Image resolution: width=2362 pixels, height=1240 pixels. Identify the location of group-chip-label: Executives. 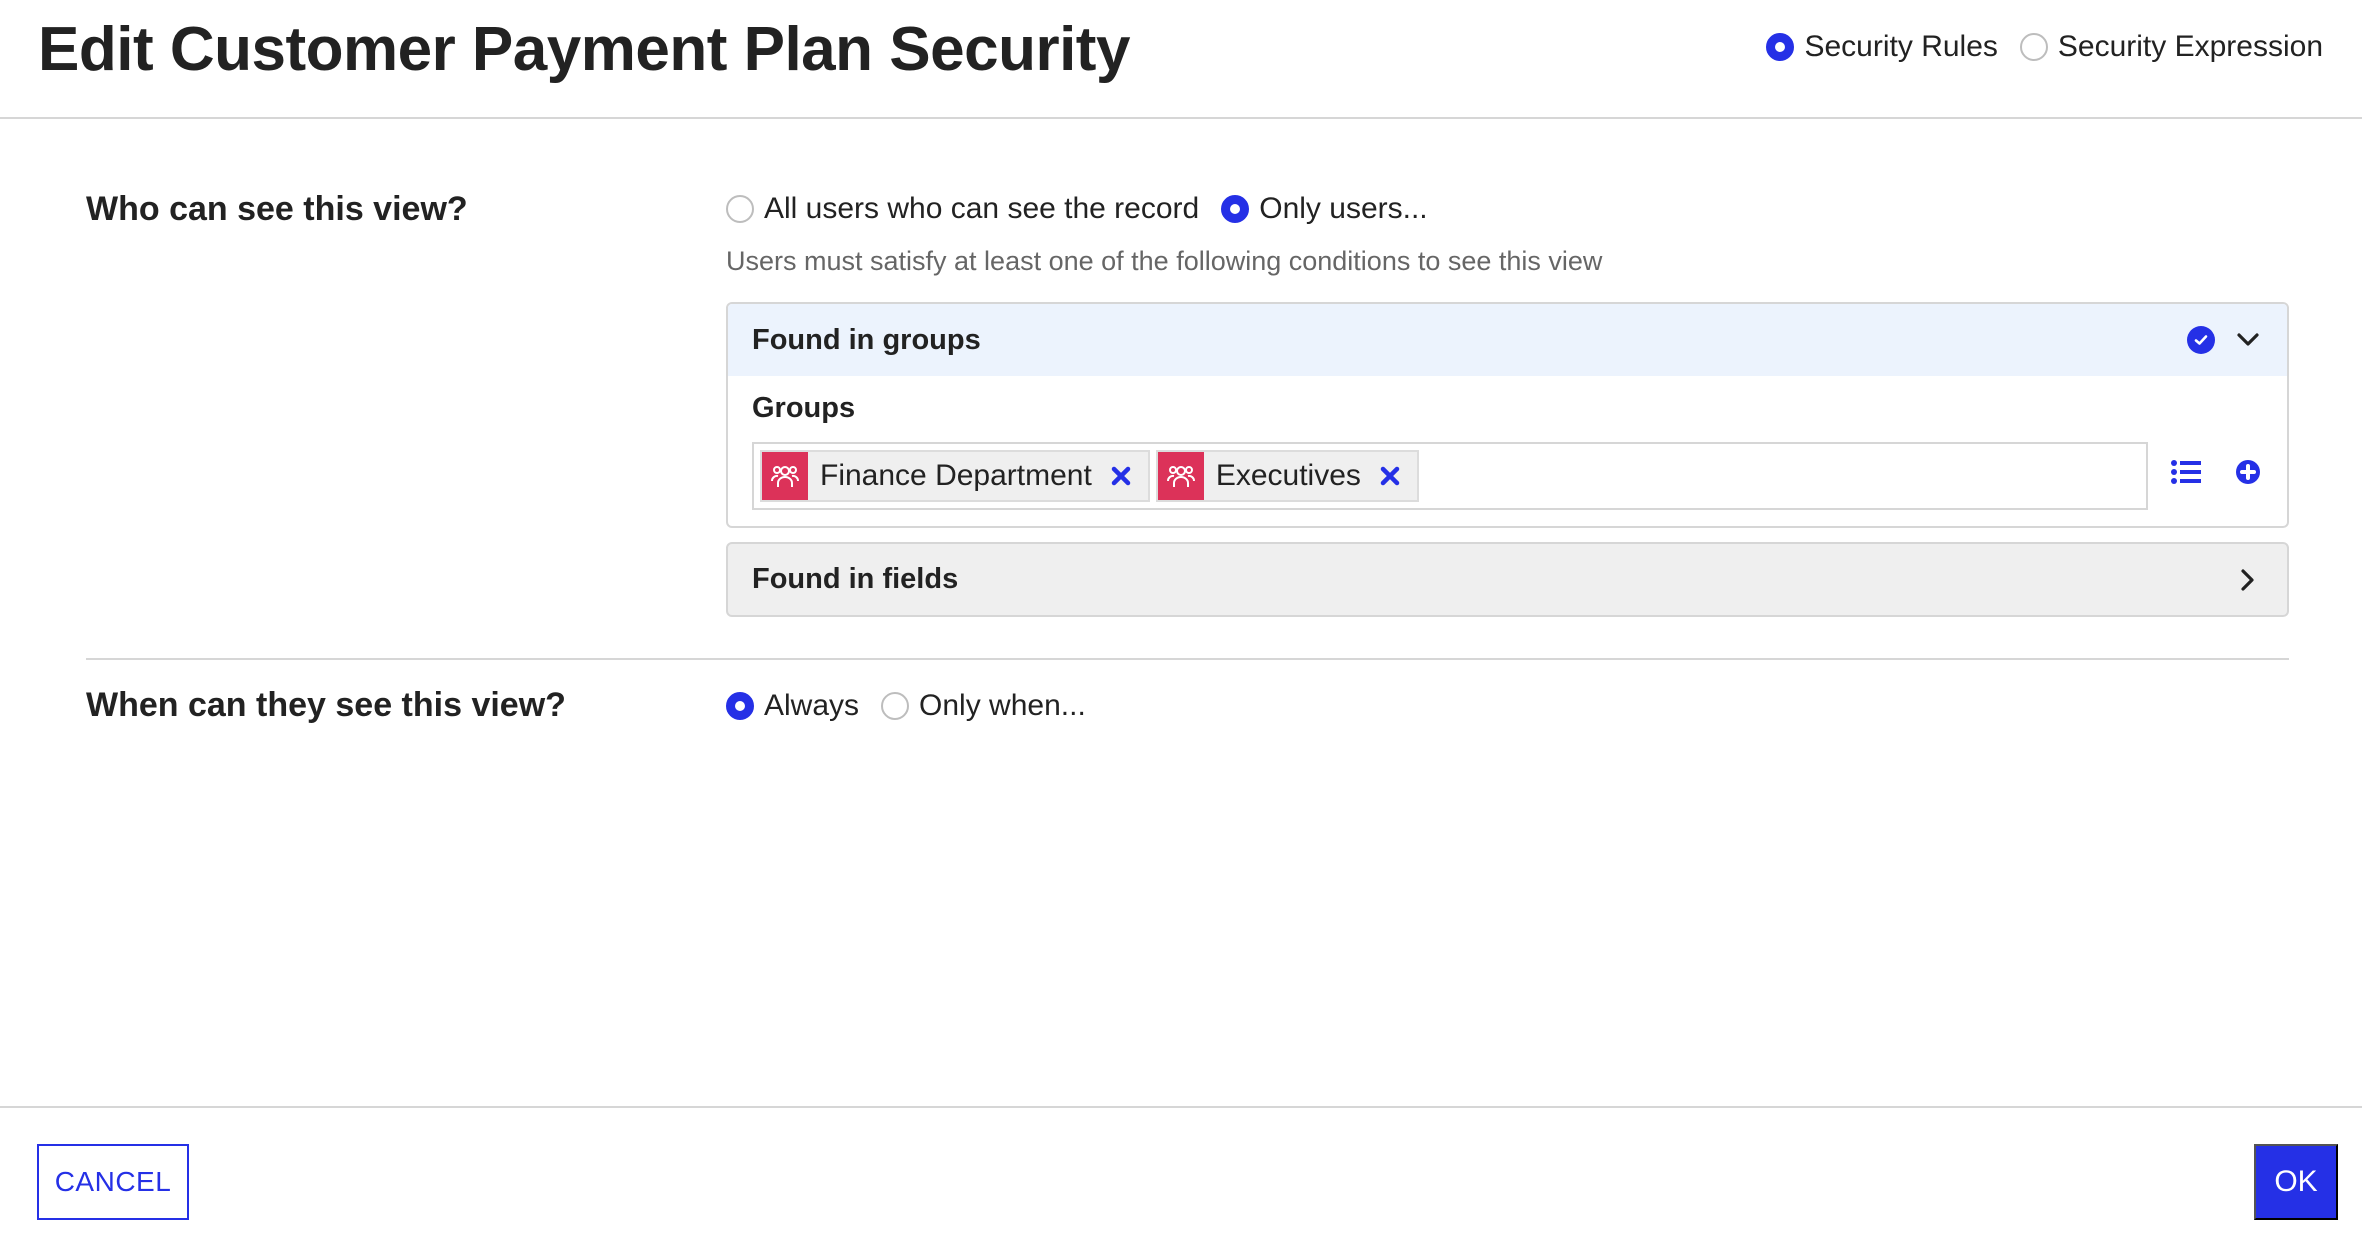
(1288, 475).